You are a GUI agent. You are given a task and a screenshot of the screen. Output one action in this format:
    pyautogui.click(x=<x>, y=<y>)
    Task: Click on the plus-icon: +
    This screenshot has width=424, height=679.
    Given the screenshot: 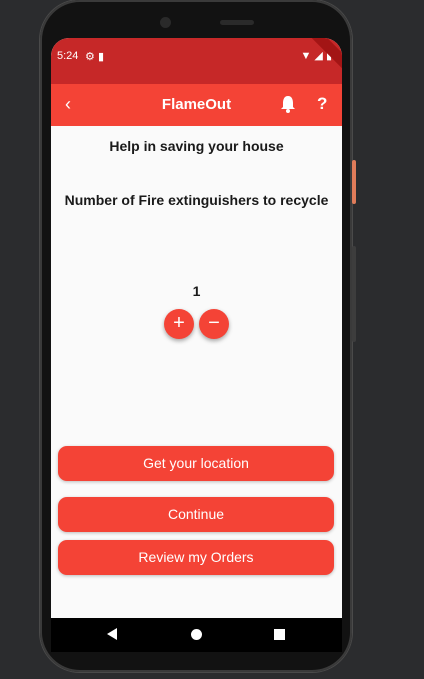 What is the action you would take?
    pyautogui.click(x=179, y=323)
    